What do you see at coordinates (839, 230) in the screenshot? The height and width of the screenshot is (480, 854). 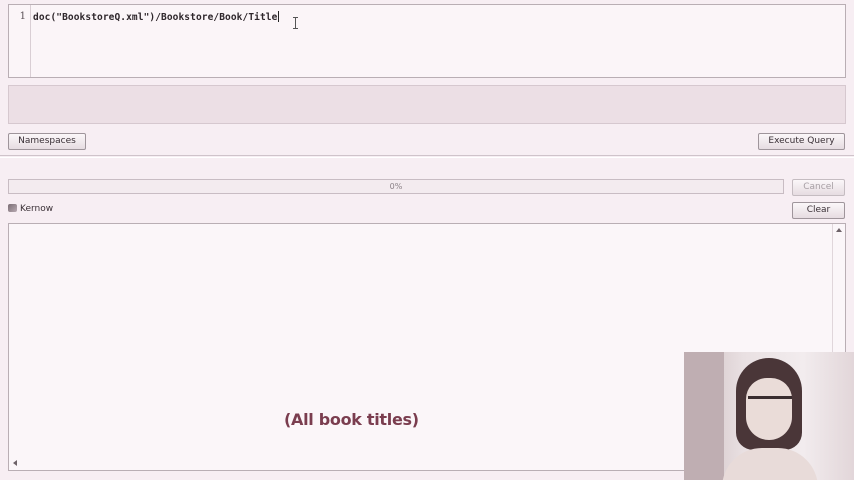 I see `scroll-up-arrow-icon` at bounding box center [839, 230].